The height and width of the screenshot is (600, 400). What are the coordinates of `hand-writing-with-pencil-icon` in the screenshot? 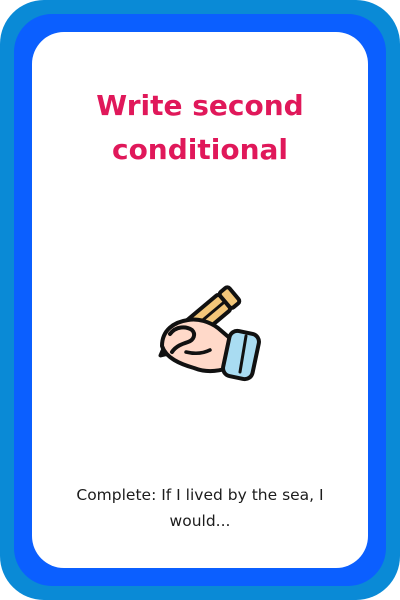 It's located at (199, 335).